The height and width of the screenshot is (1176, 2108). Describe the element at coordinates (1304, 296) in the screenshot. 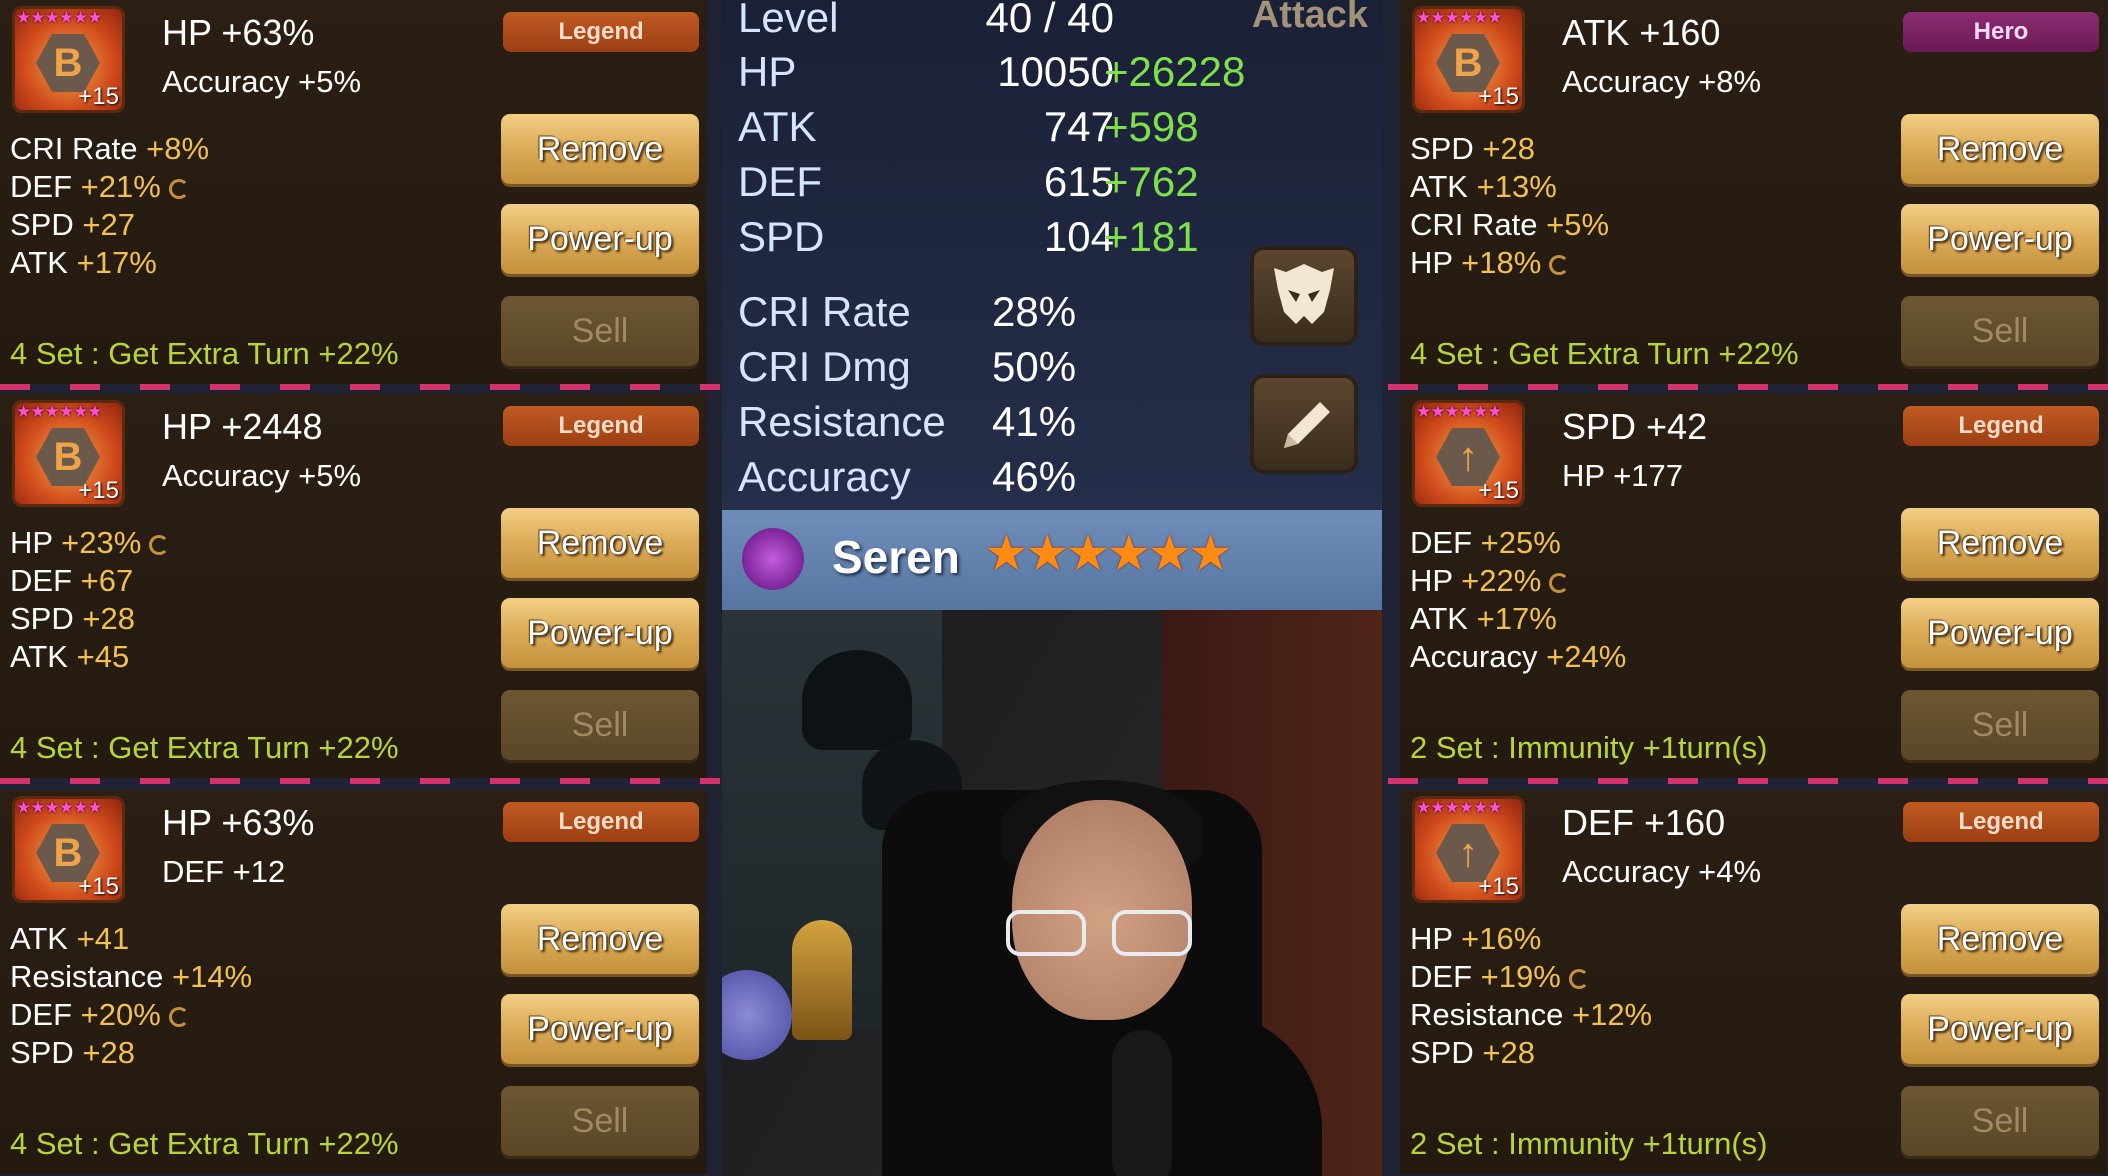

I see `monster-skill-button` at that location.